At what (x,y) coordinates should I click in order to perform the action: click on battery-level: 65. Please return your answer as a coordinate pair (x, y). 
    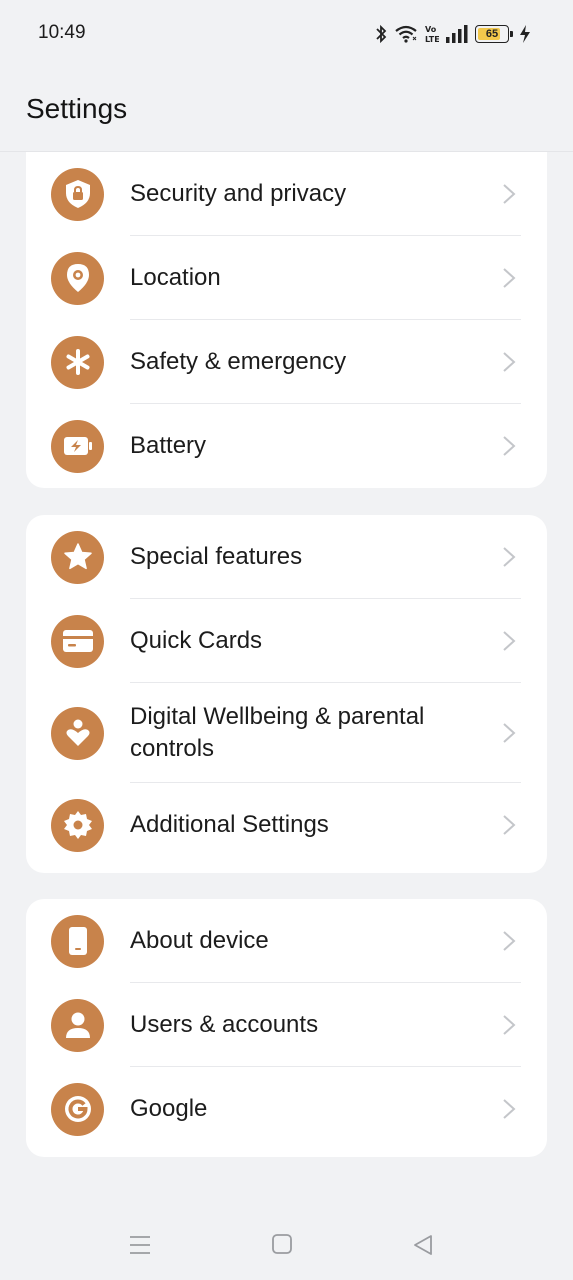
    Looking at the image, I should click on (492, 34).